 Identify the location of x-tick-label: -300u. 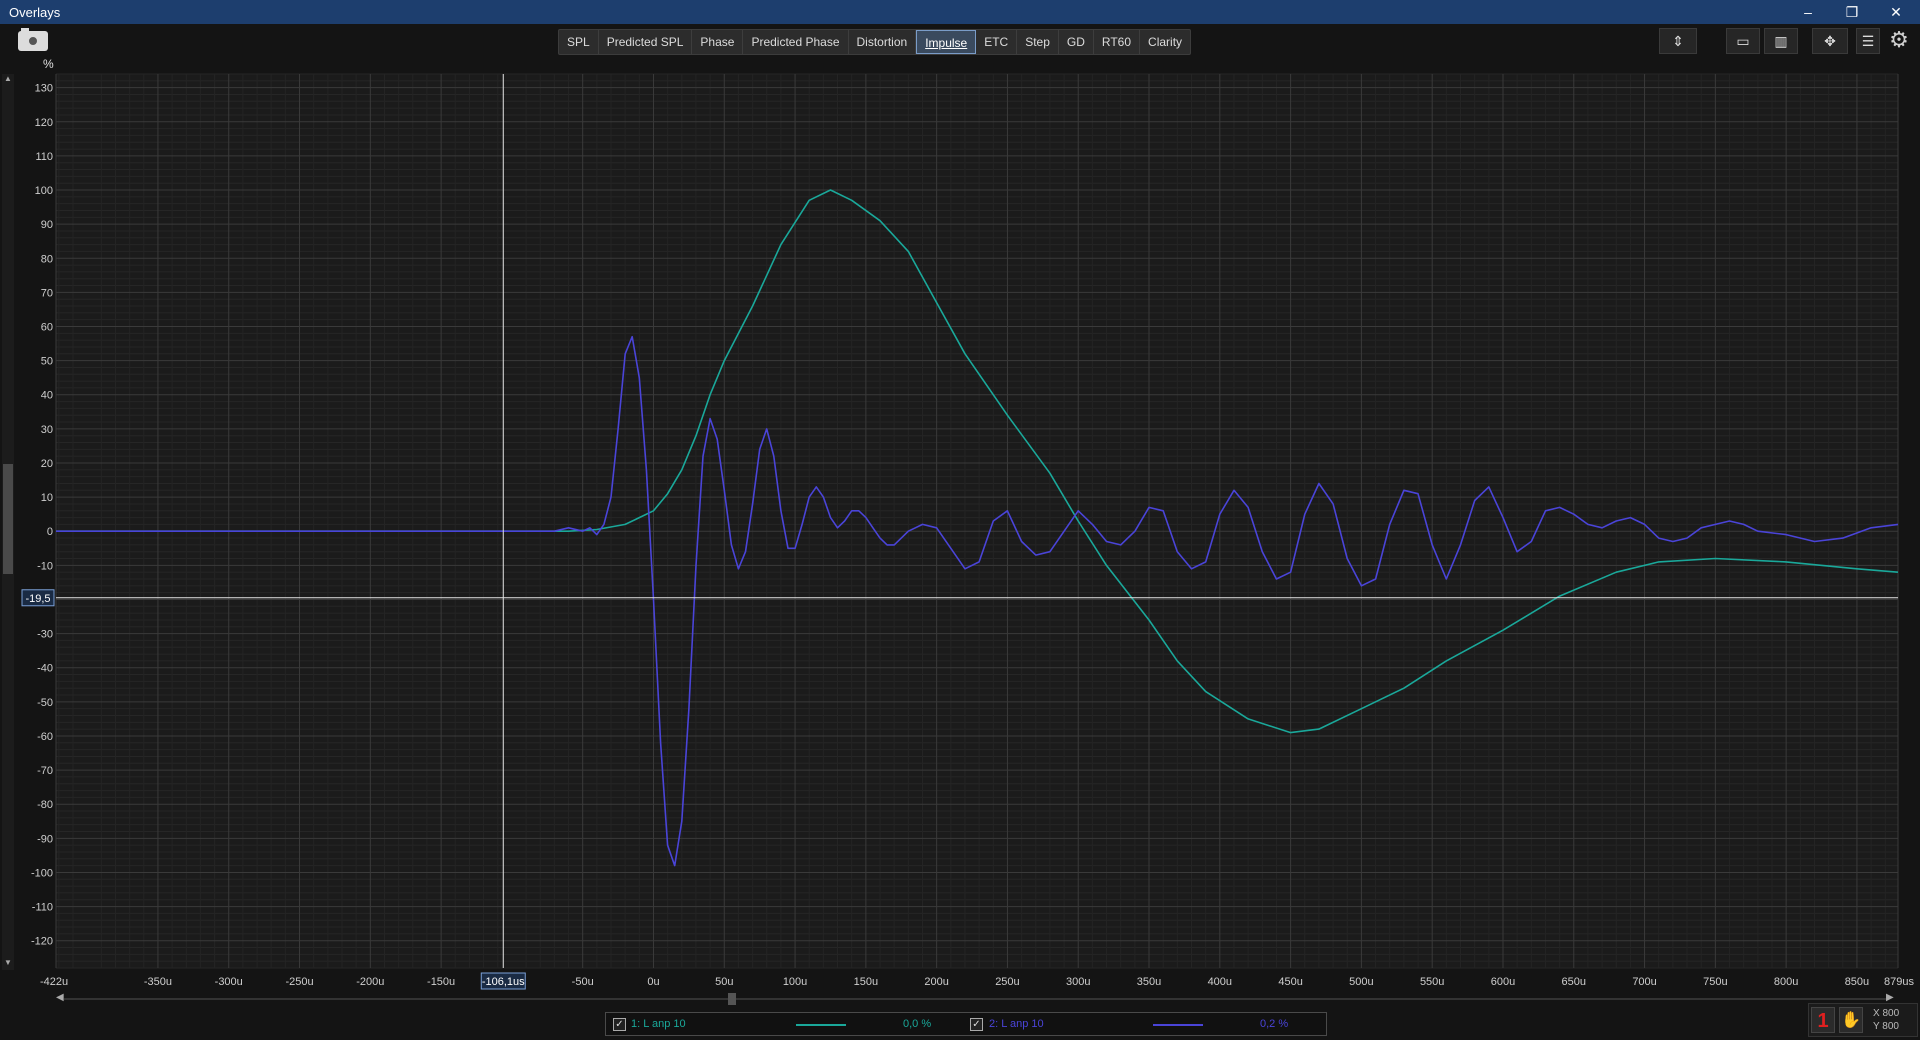
(229, 982).